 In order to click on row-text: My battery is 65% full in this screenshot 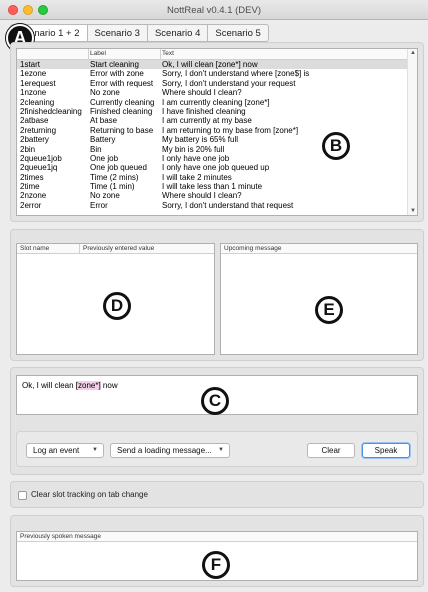, I will do `click(200, 140)`.